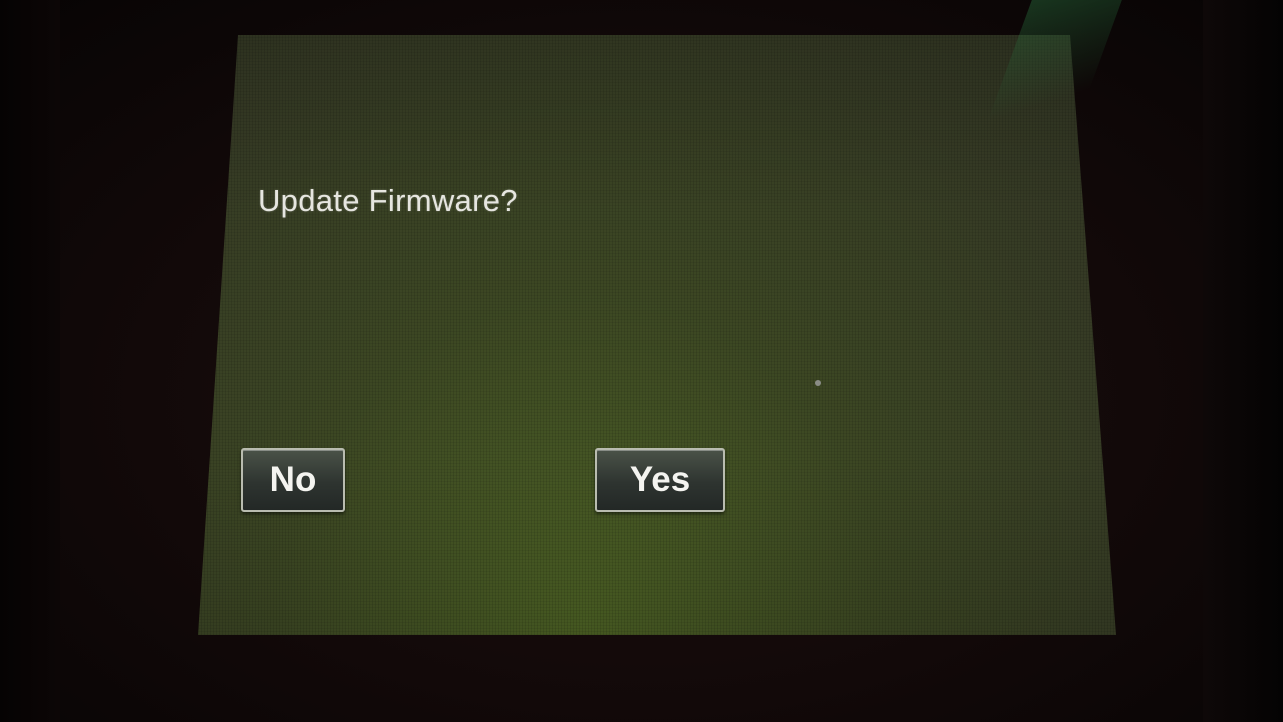 The image size is (1283, 722). I want to click on dialog-title: Update Firmware?, so click(388, 200).